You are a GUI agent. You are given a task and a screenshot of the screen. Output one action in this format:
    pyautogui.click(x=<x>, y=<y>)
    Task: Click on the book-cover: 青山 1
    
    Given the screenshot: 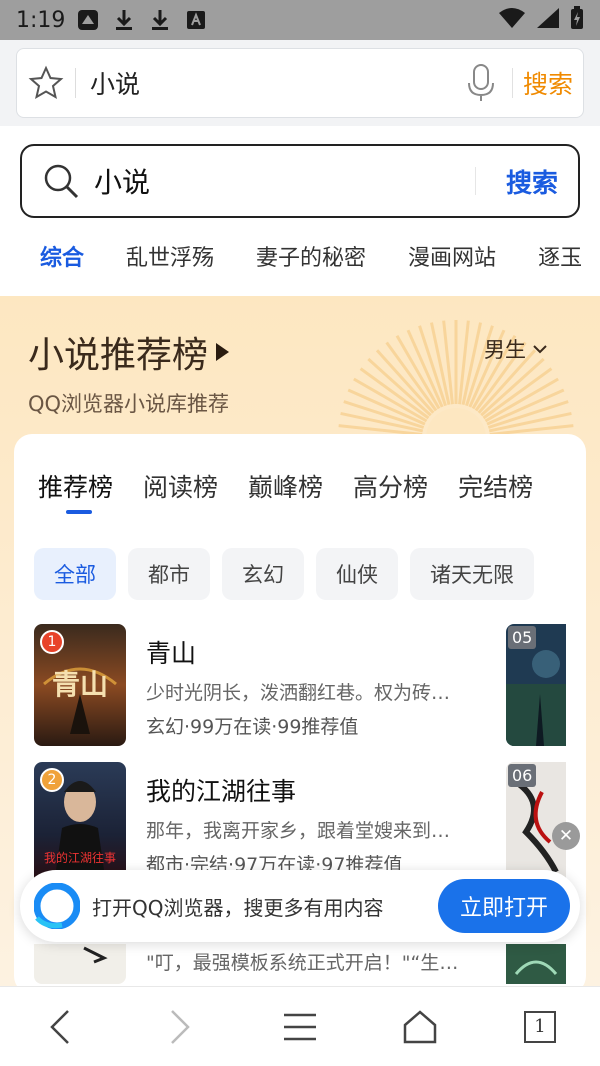 What is the action you would take?
    pyautogui.click(x=80, y=685)
    